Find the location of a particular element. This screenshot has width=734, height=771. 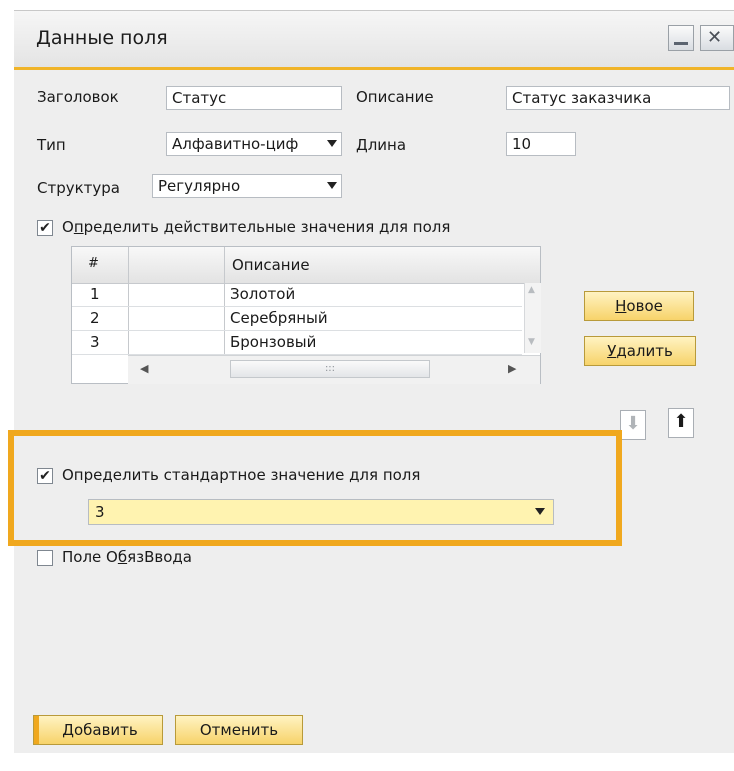

structure-dropdown: Регулярно is located at coordinates (247, 186).